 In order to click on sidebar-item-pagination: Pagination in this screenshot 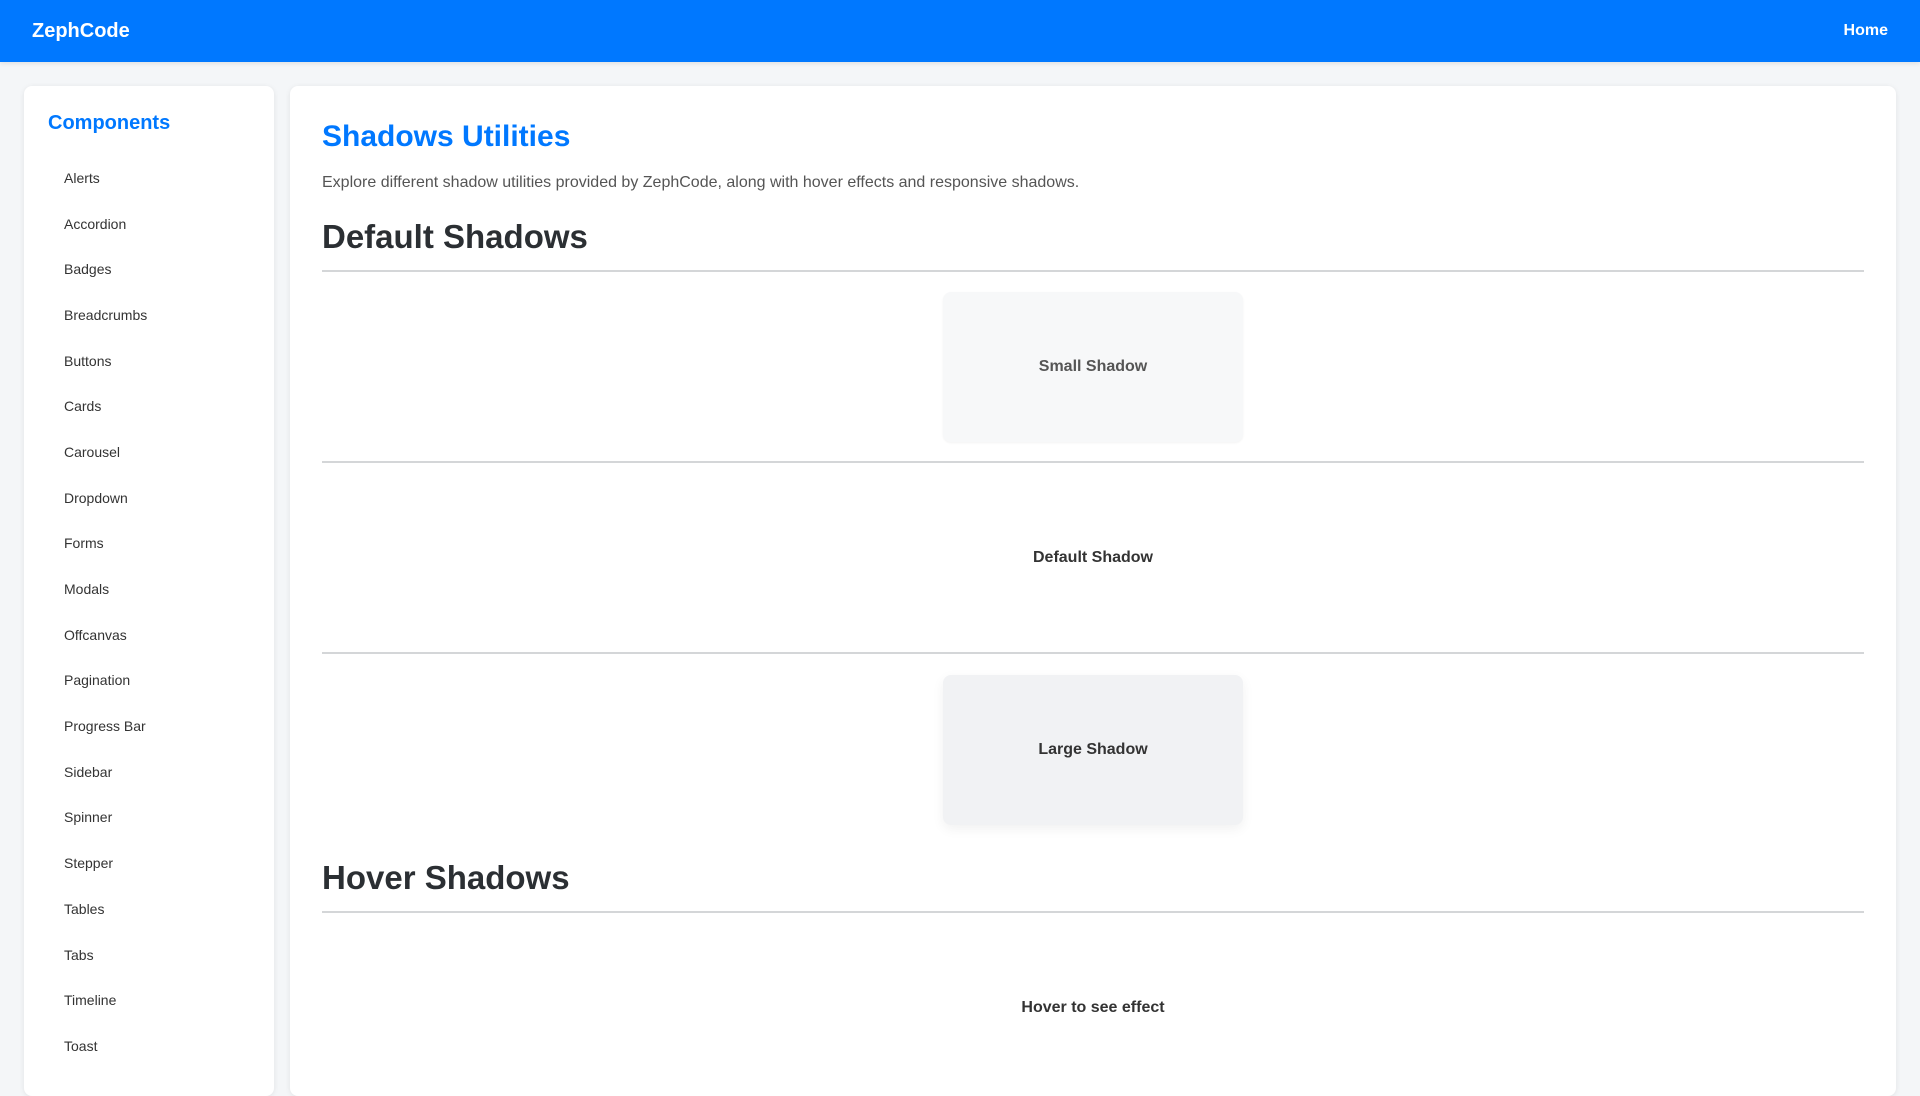, I will do `click(149, 681)`.